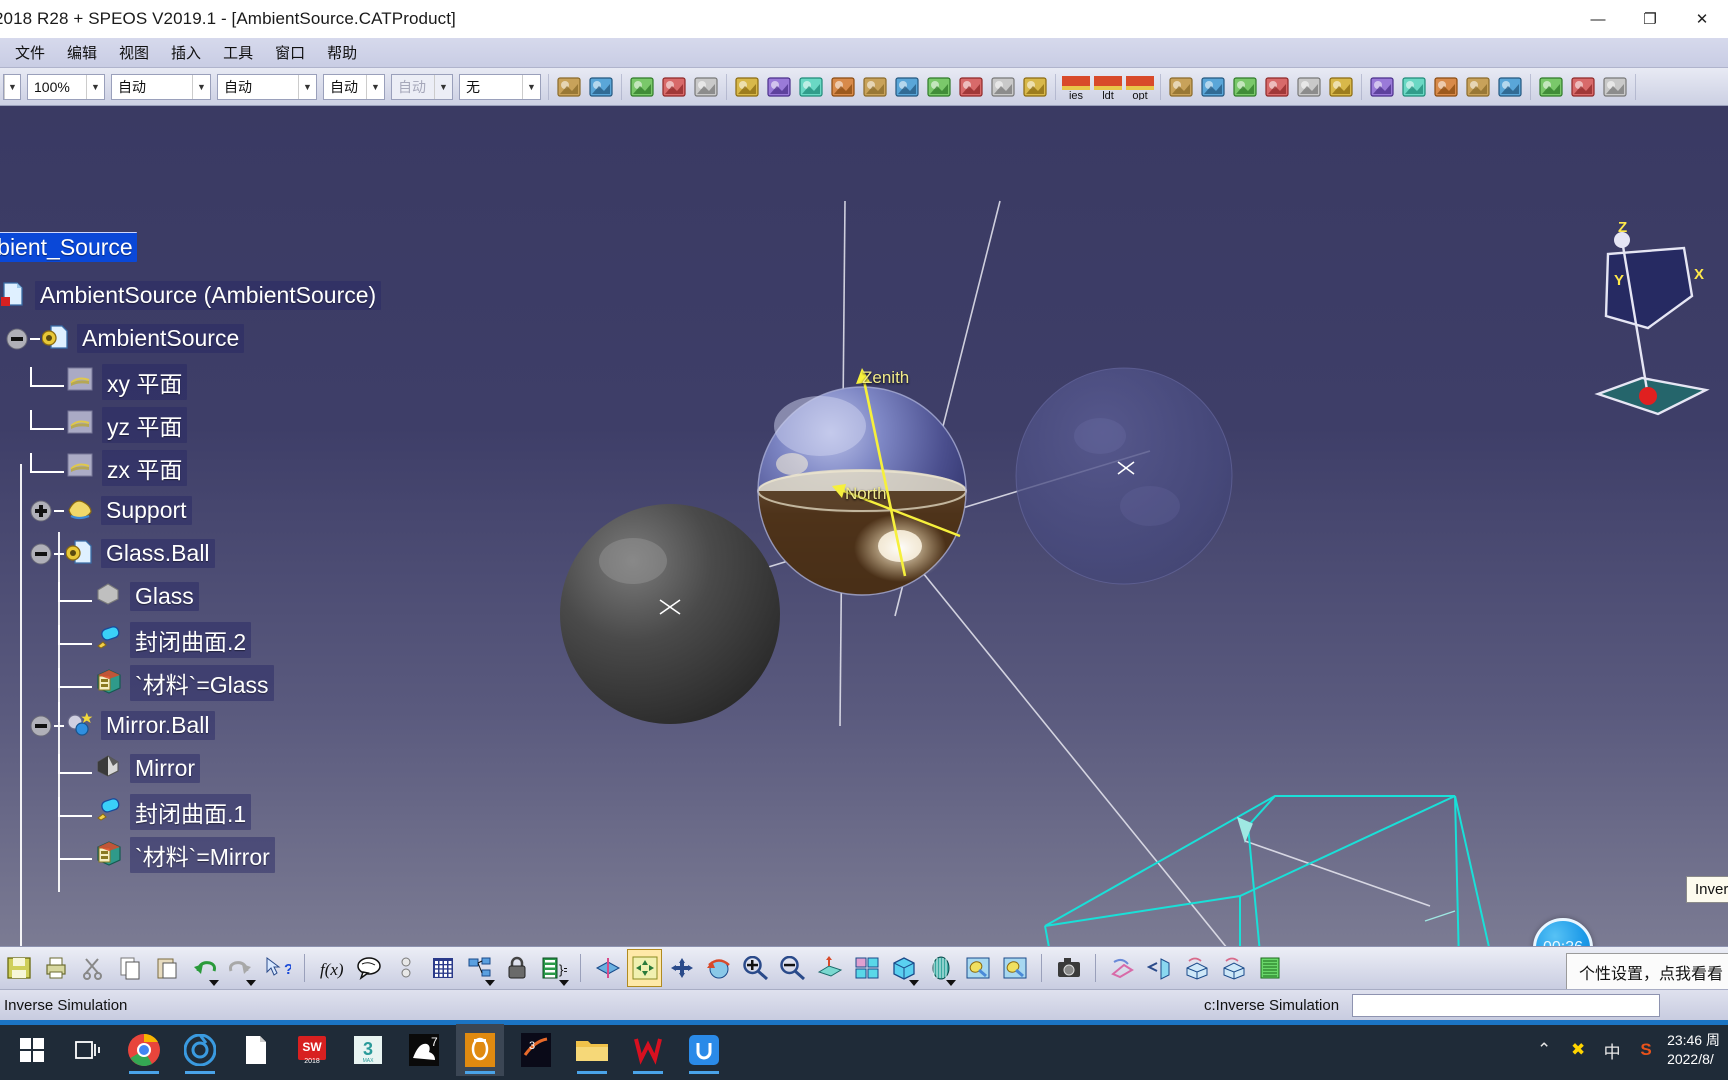  Describe the element at coordinates (718, 968) in the screenshot. I see `rotate-icon` at that location.